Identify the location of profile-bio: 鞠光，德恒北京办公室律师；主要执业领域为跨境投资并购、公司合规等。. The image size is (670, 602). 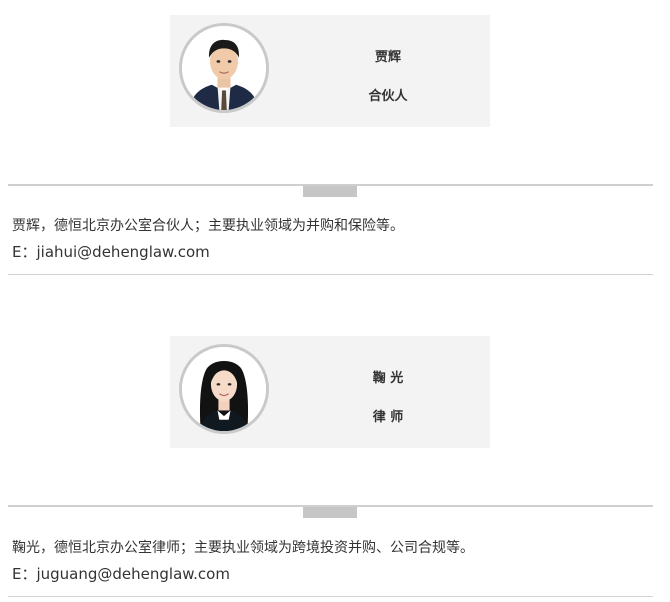
(243, 548).